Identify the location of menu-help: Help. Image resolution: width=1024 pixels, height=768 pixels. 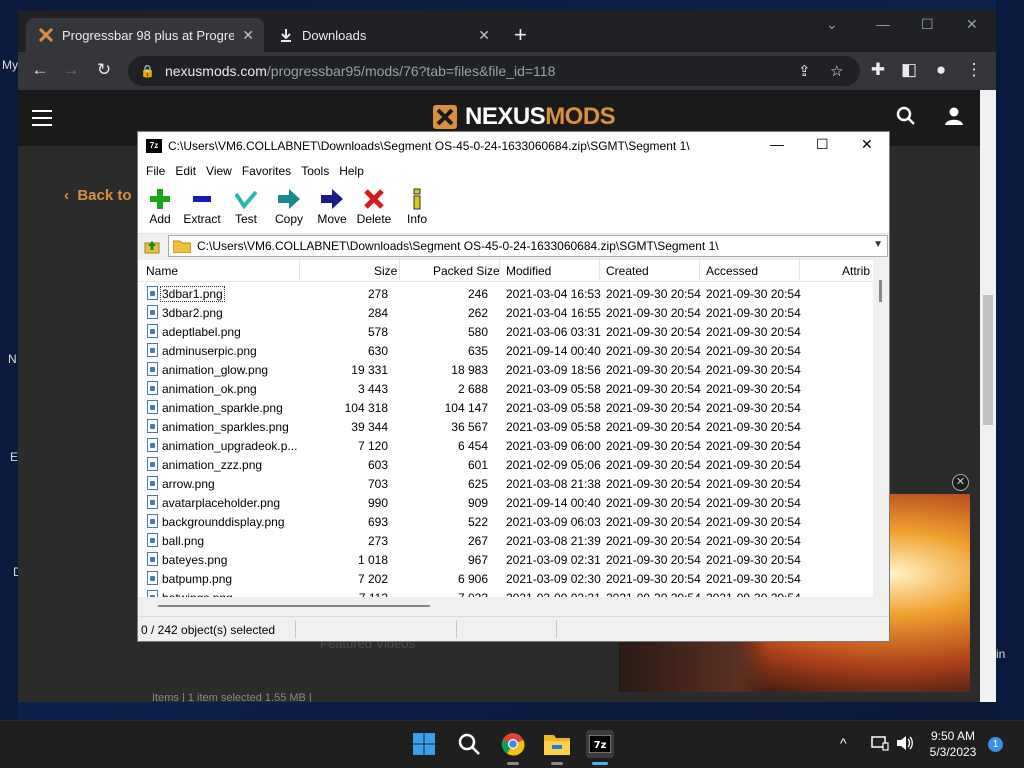
(351, 171).